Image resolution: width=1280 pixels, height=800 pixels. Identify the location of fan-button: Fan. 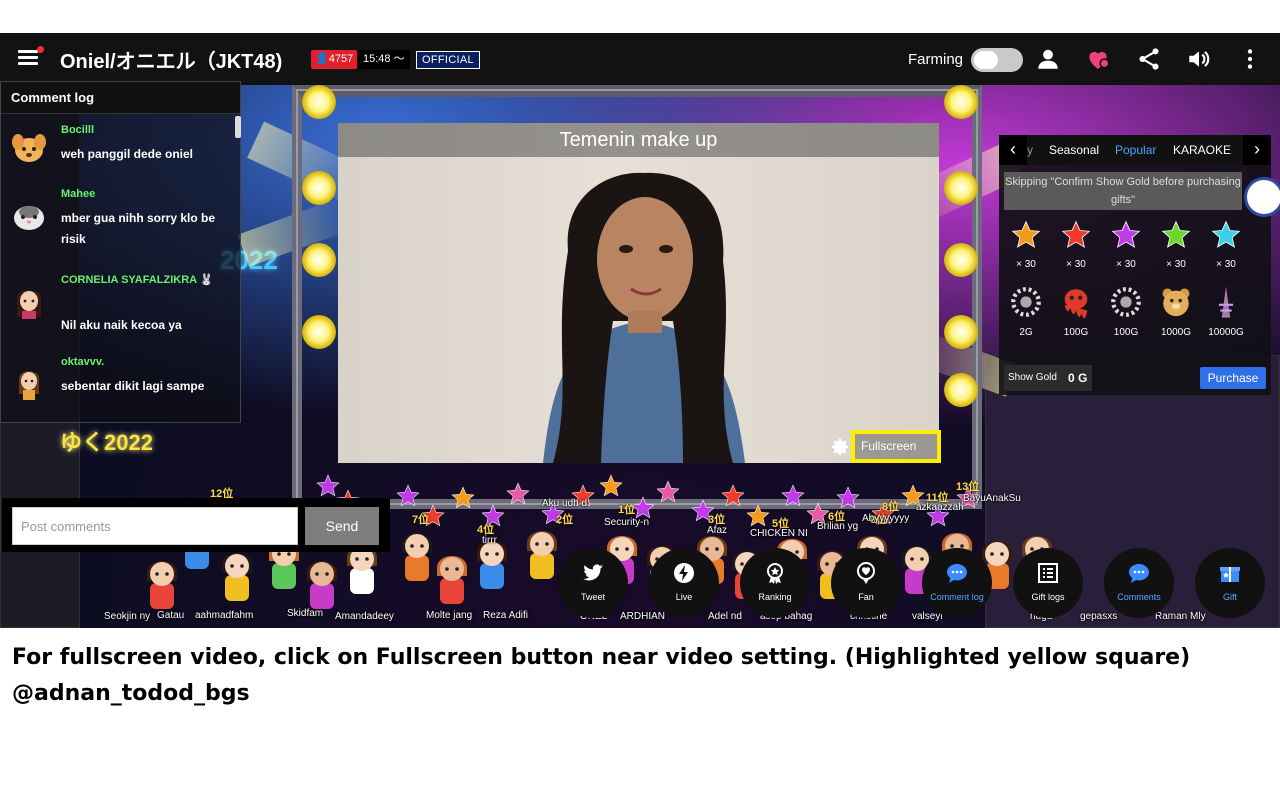
(866, 583).